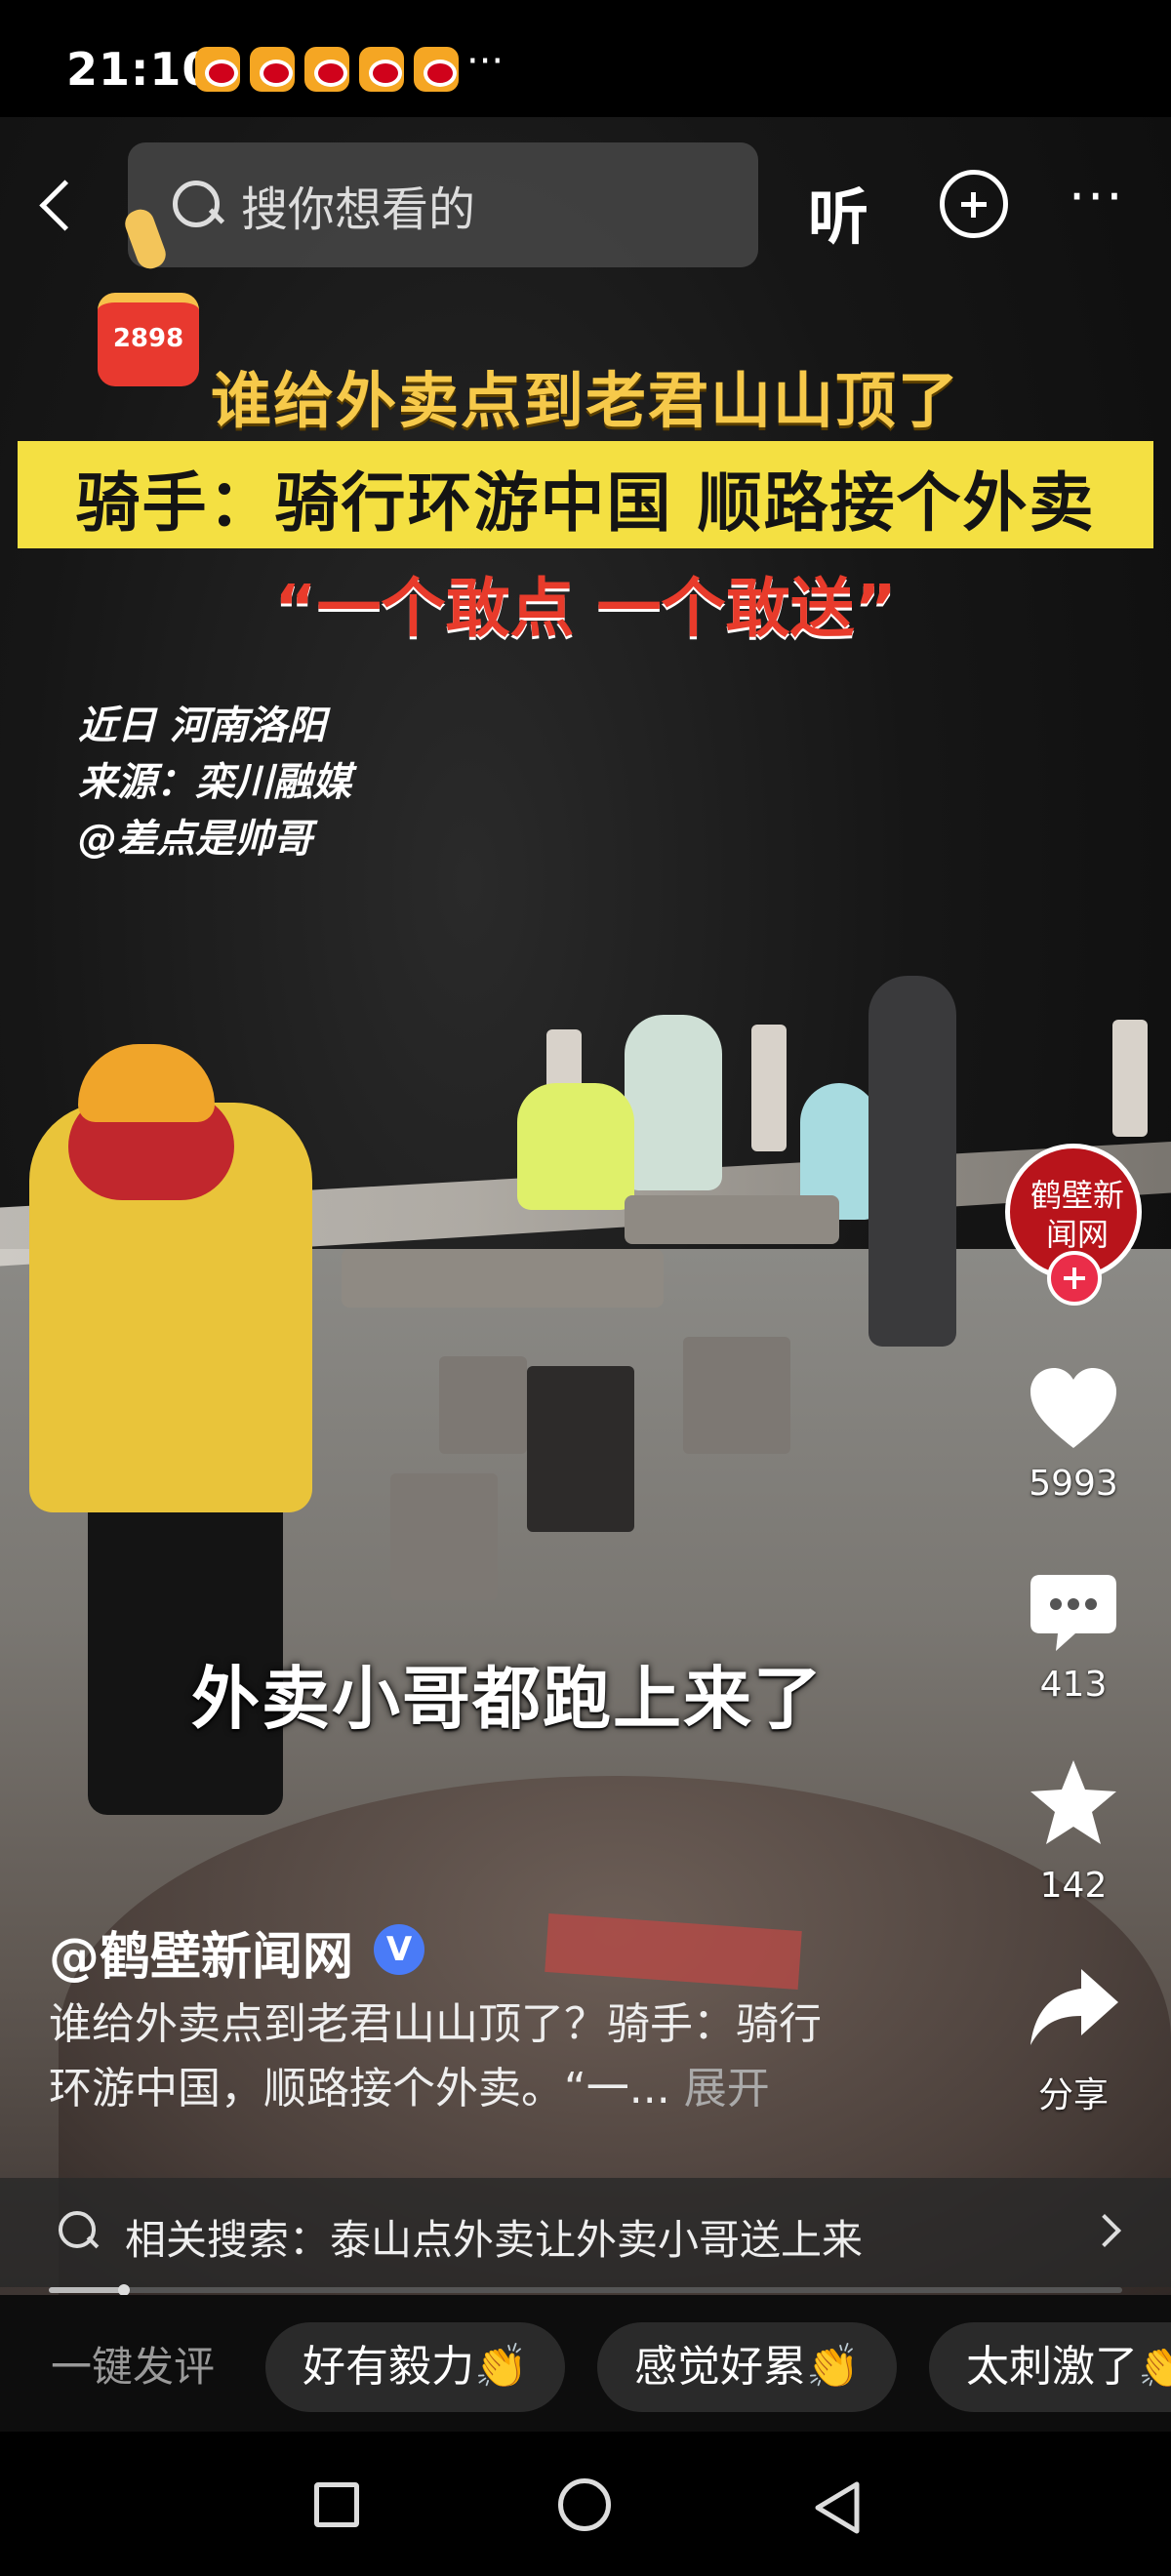  Describe the element at coordinates (585, 2363) in the screenshot. I see `quick-comment-bar: 一键发评 好有毅力👏 感觉好累👏 太刺激了👏` at that location.